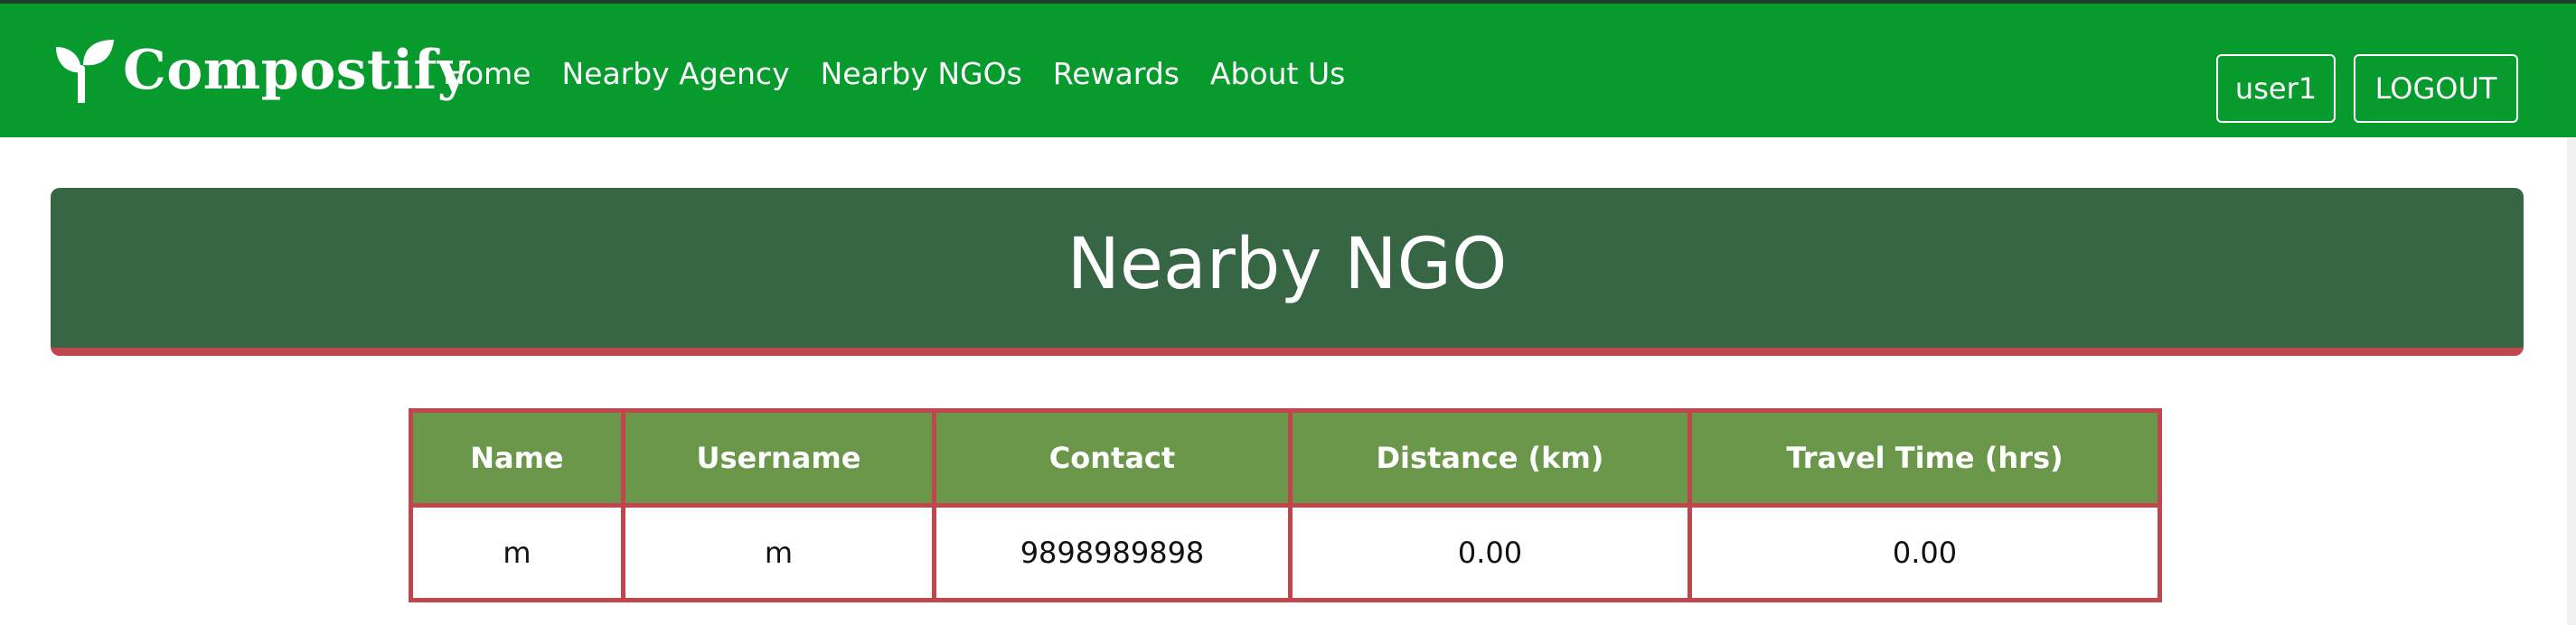  I want to click on nav-link-home: Home, so click(487, 73).